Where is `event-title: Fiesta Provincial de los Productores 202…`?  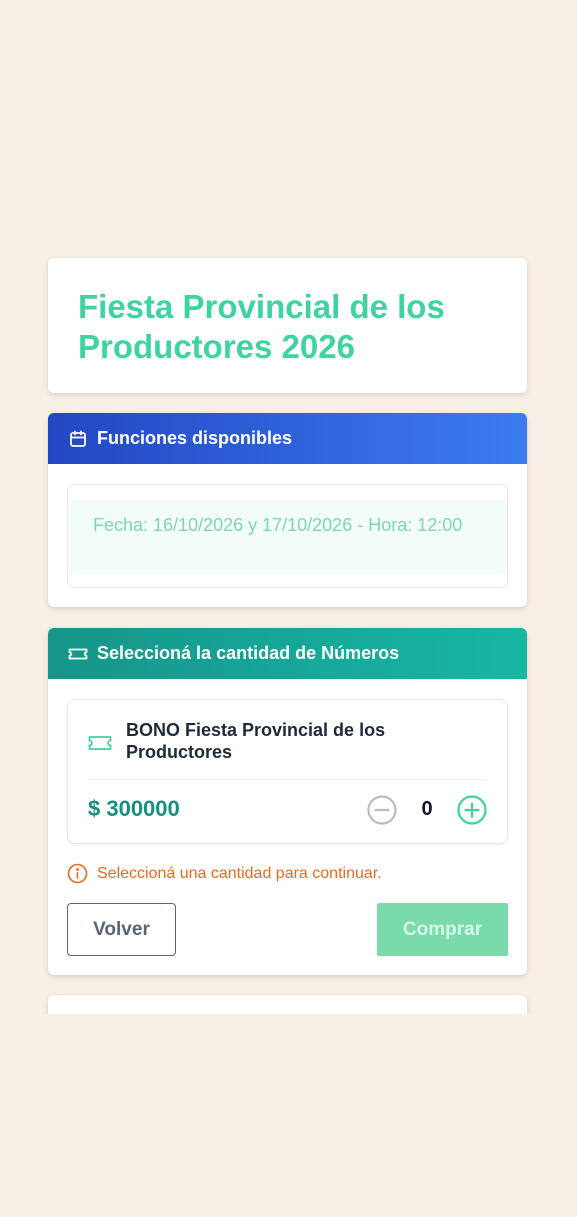
event-title: Fiesta Provincial de los Productores 202… is located at coordinates (261, 326).